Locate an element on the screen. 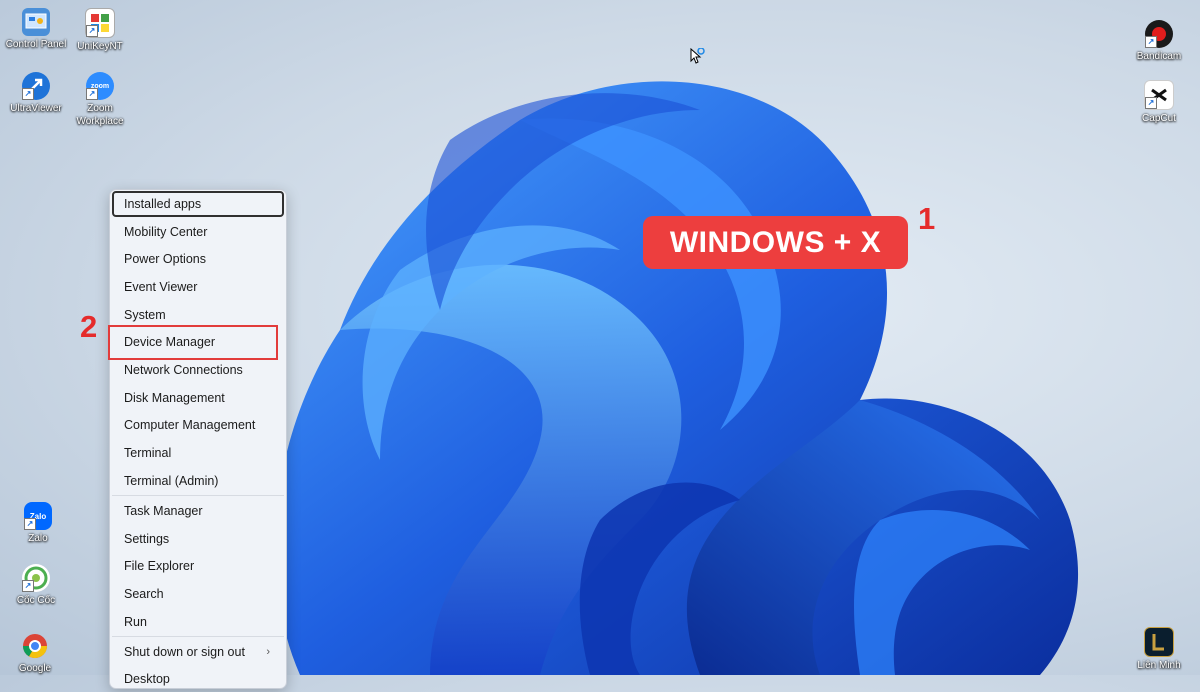 This screenshot has height=692, width=1200. menu-item-power-options: Power Options is located at coordinates (198, 259).